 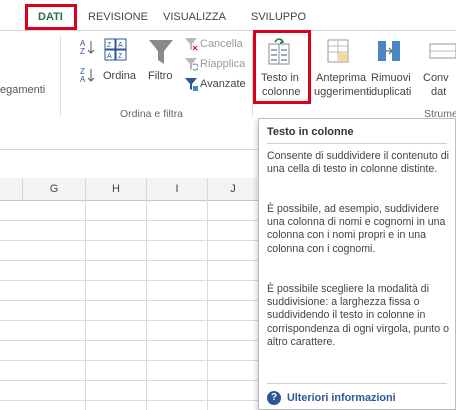 What do you see at coordinates (51, 17) in the screenshot?
I see `tab-dati-highlight` at bounding box center [51, 17].